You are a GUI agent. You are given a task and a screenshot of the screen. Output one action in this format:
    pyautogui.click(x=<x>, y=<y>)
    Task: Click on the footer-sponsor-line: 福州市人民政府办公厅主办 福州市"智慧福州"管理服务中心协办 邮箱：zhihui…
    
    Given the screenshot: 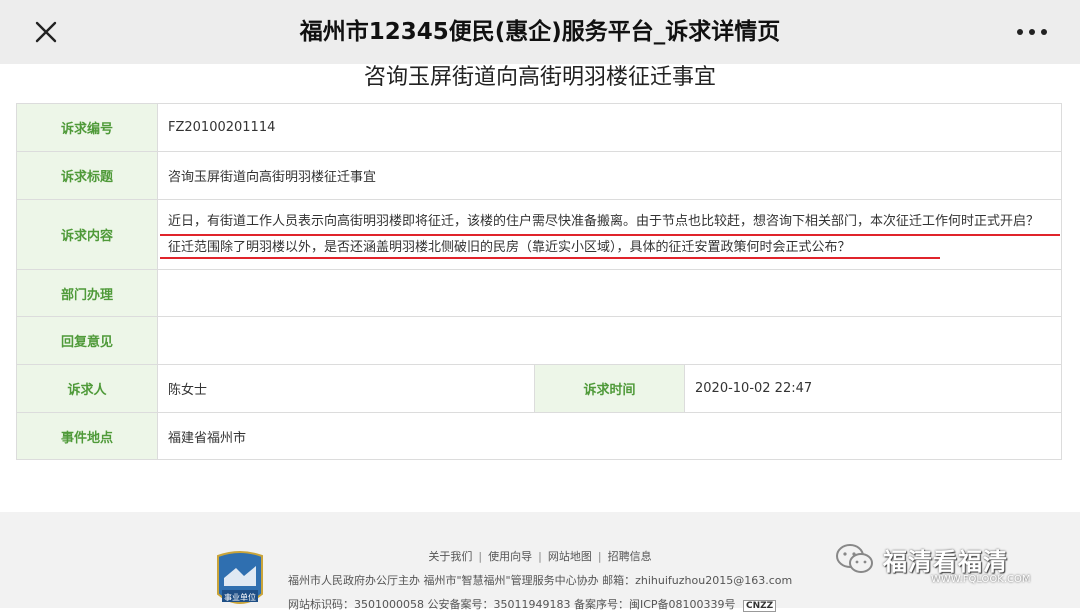 What is the action you would take?
    pyautogui.click(x=540, y=580)
    